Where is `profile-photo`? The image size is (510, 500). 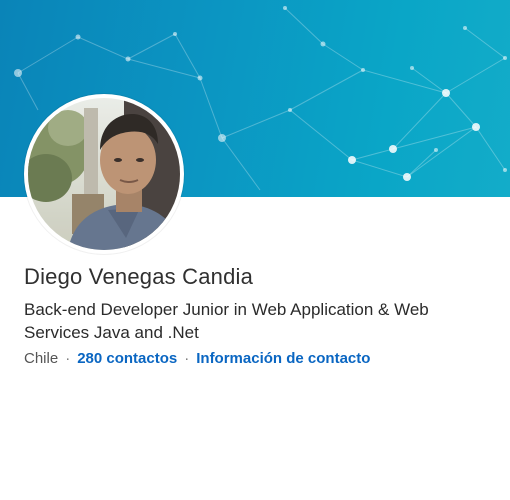 profile-photo is located at coordinates (104, 174).